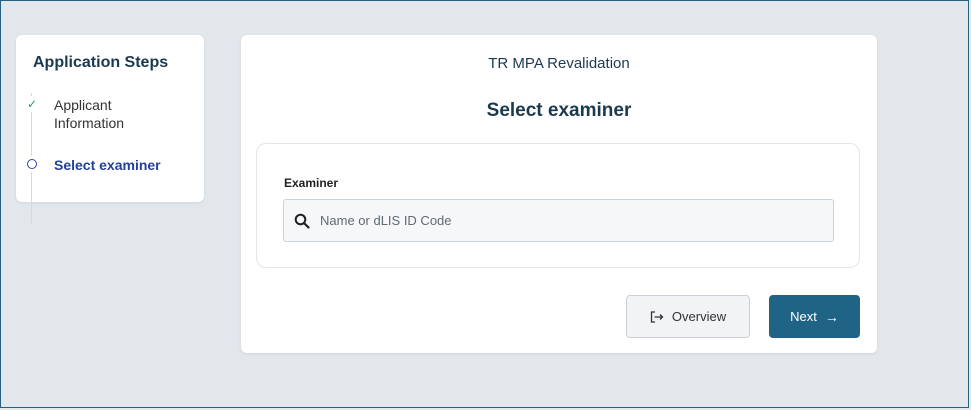 Image resolution: width=971 pixels, height=410 pixels. I want to click on page-title: Select examiner, so click(559, 110).